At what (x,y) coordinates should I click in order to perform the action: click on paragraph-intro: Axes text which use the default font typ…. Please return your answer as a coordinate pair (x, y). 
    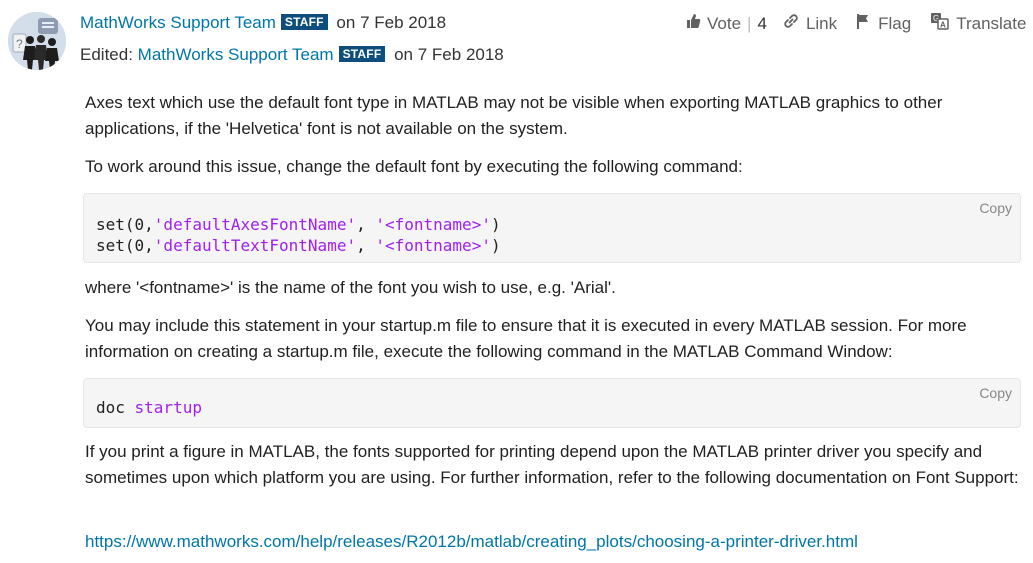
    Looking at the image, I should click on (514, 115).